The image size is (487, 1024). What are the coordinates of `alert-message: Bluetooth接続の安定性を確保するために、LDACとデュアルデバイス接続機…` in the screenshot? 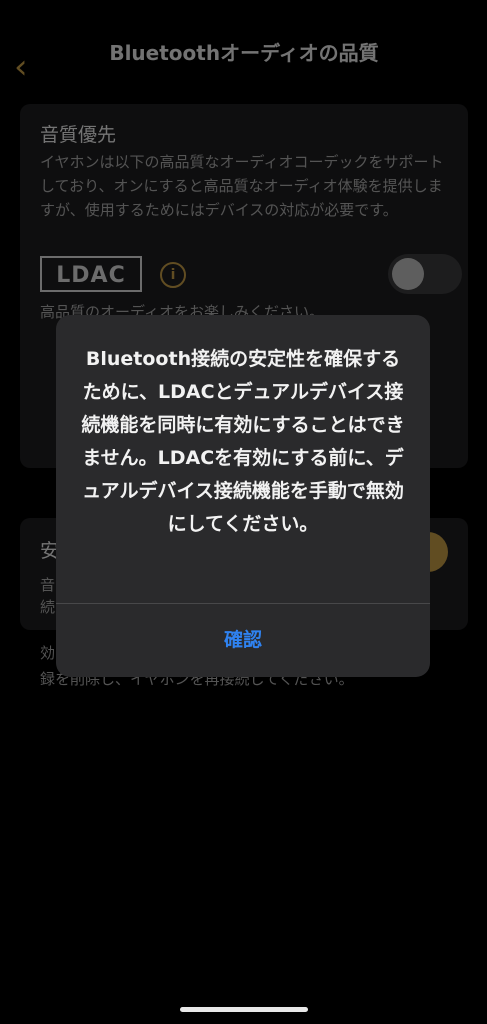 It's located at (243, 441).